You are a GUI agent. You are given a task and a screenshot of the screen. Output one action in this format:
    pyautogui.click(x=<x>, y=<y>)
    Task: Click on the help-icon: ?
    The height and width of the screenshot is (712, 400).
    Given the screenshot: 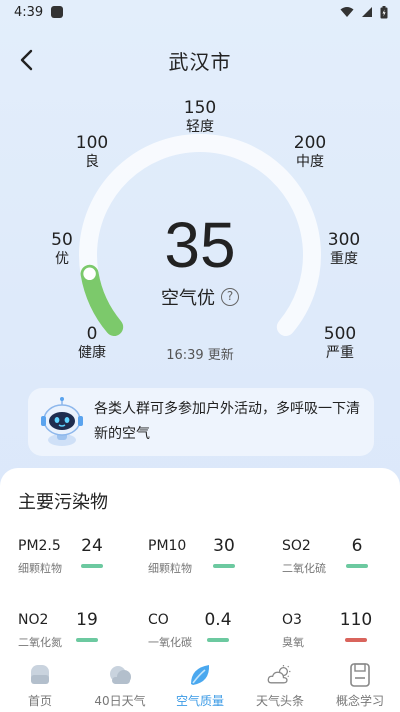 What is the action you would take?
    pyautogui.click(x=230, y=297)
    